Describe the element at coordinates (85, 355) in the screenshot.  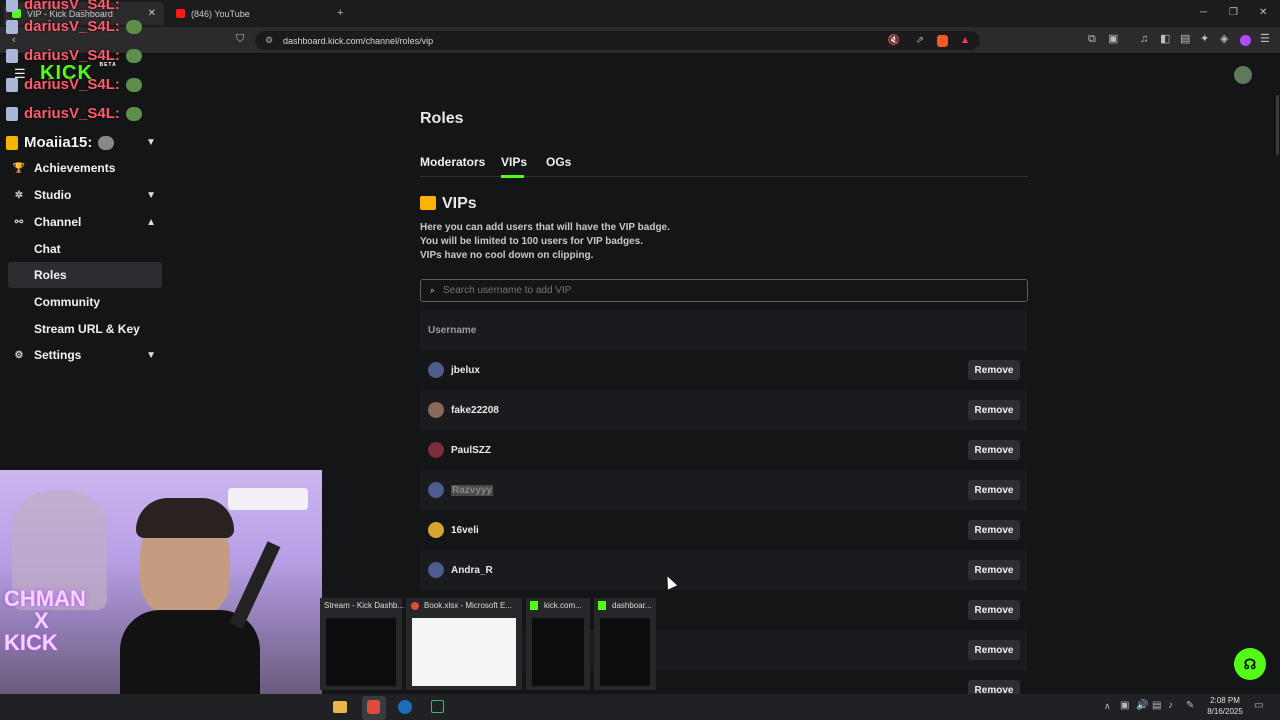
I see `sidebar-item-settings: ⚙ Settings ▼` at that location.